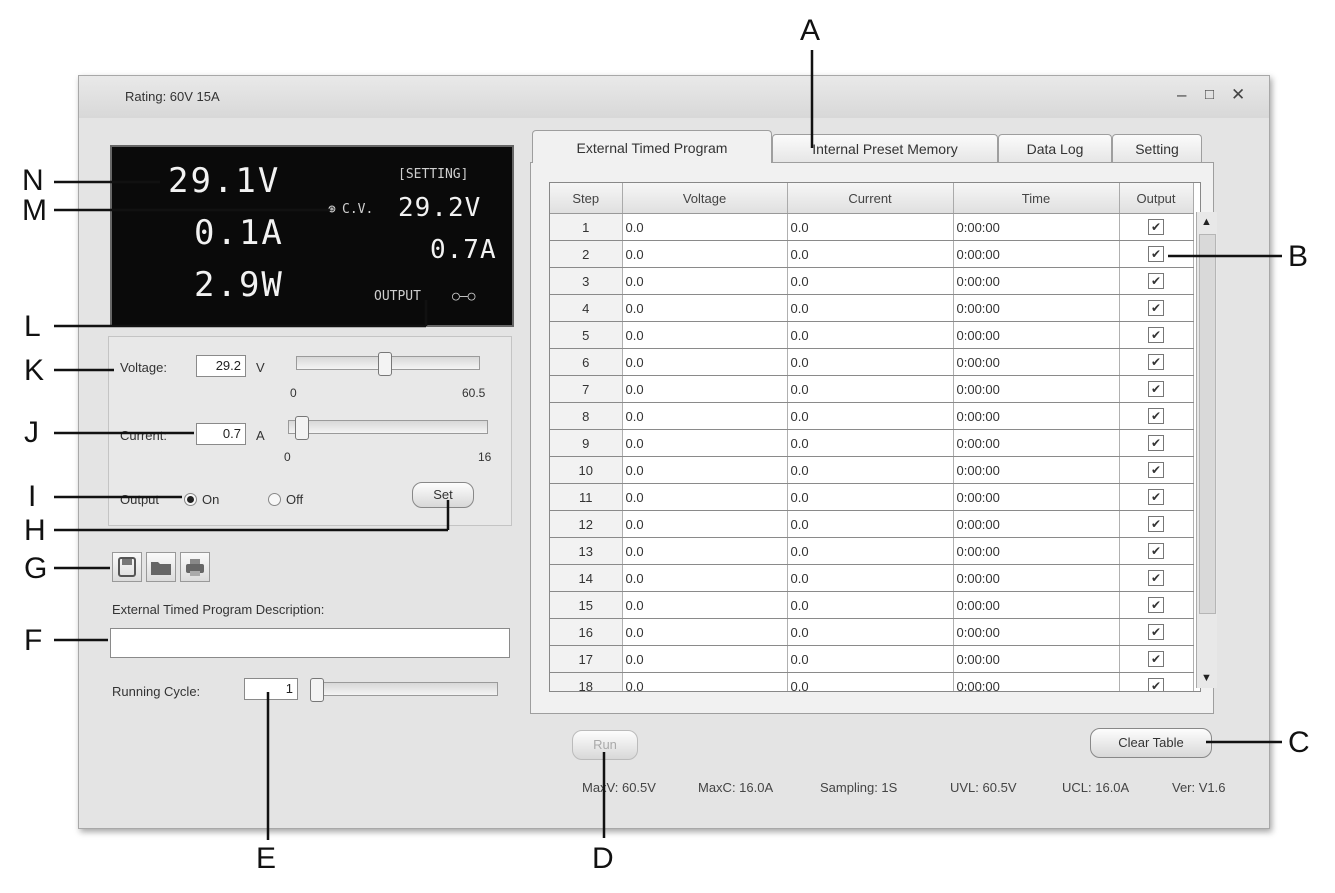  I want to click on callout-b: B, so click(1298, 256).